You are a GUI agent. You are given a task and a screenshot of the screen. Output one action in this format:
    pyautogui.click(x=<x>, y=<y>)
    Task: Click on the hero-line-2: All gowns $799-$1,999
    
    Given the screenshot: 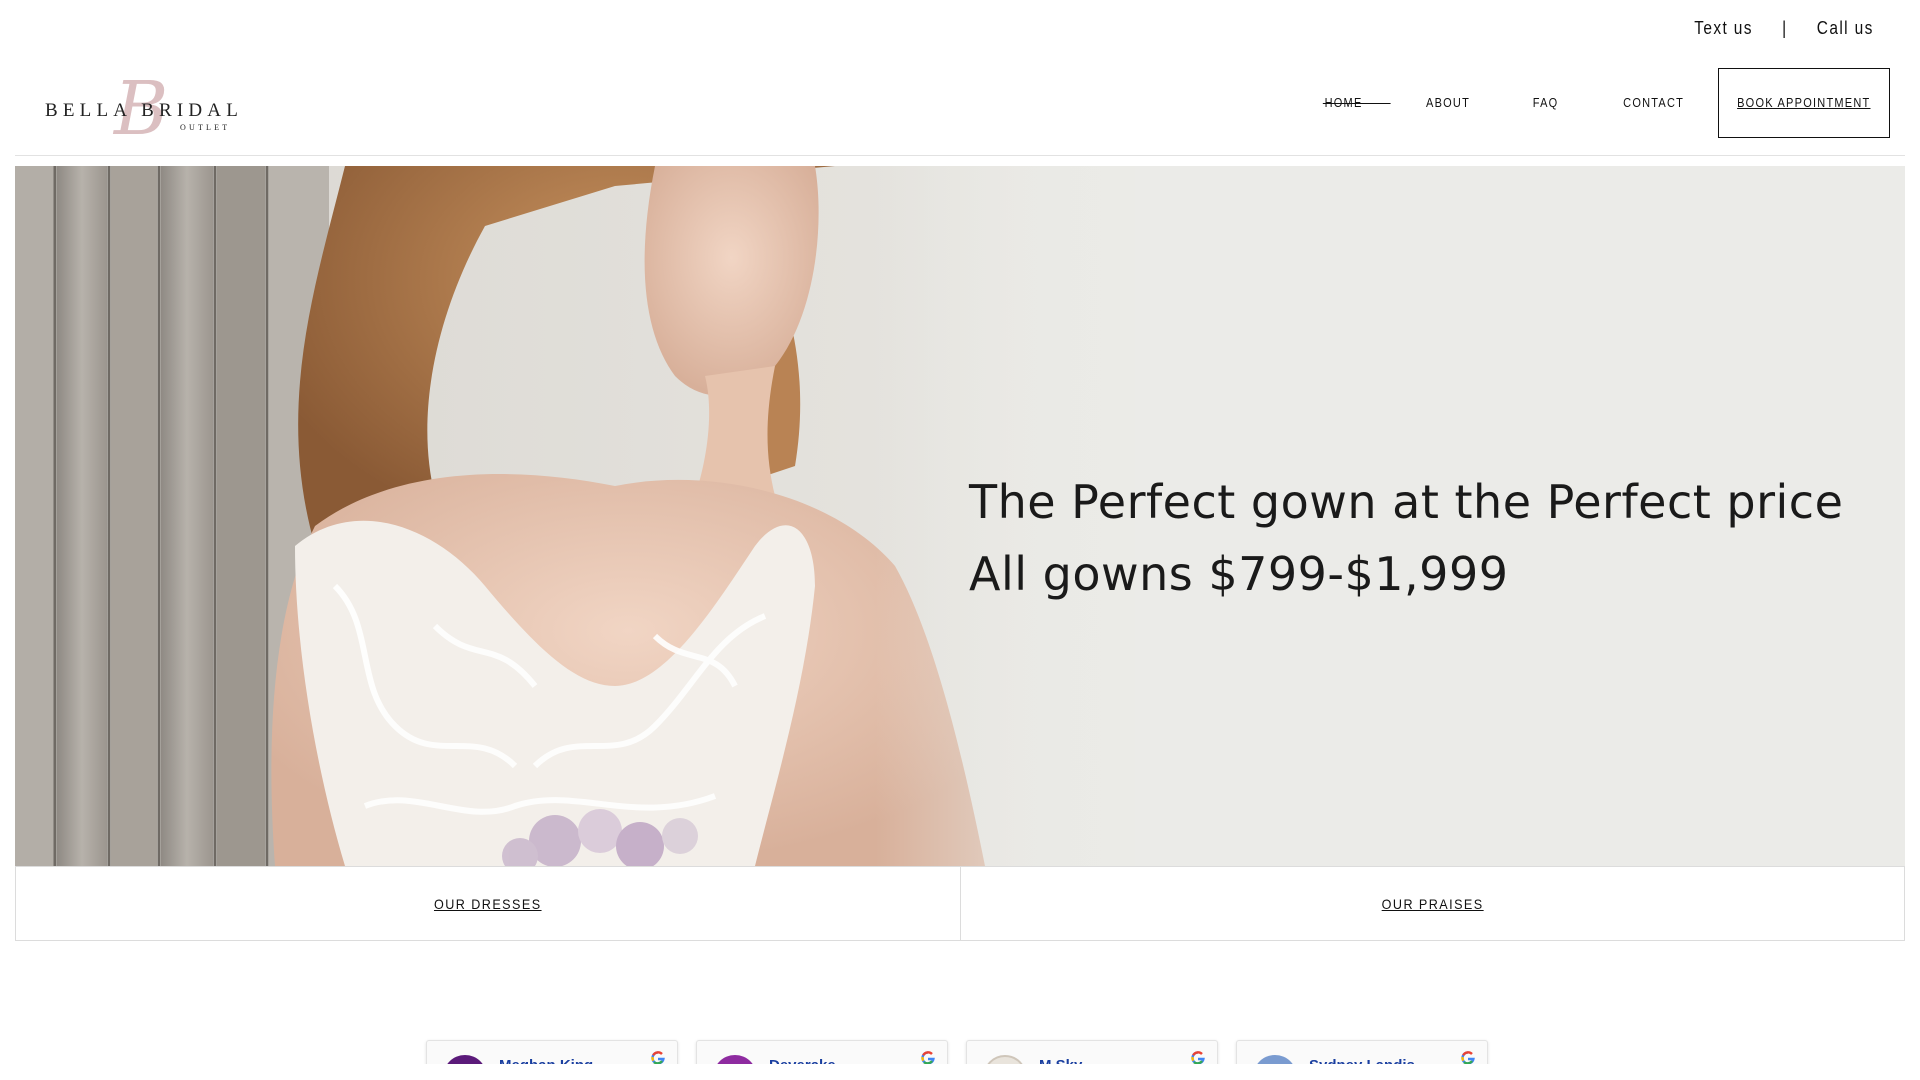 What is the action you would take?
    pyautogui.click(x=1239, y=574)
    